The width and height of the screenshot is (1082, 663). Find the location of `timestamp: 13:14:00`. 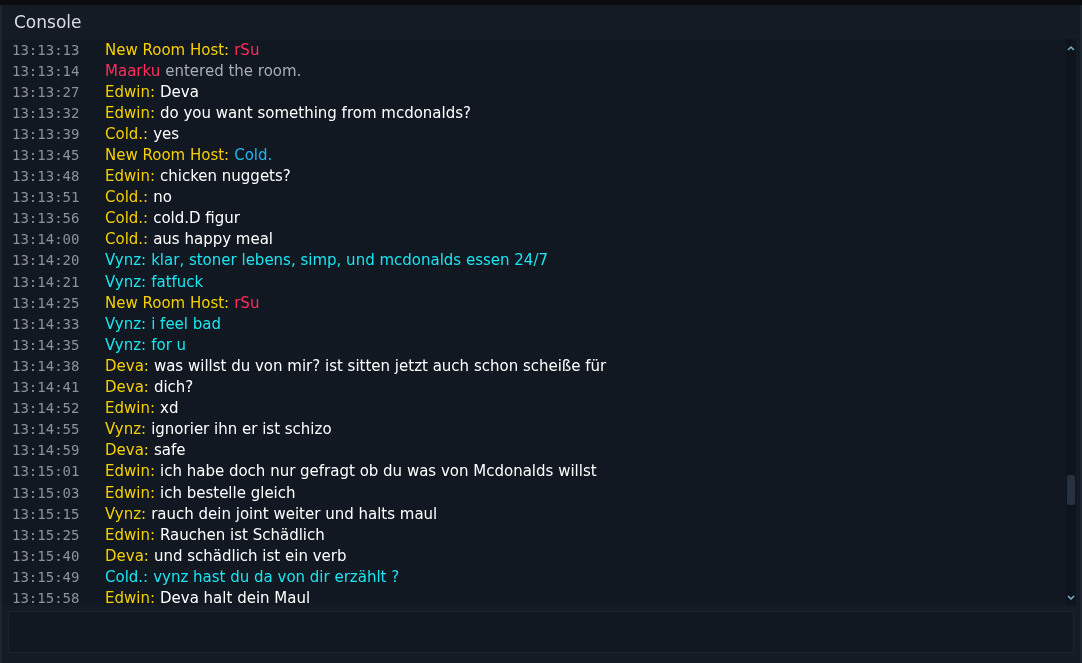

timestamp: 13:14:00 is located at coordinates (46, 239).